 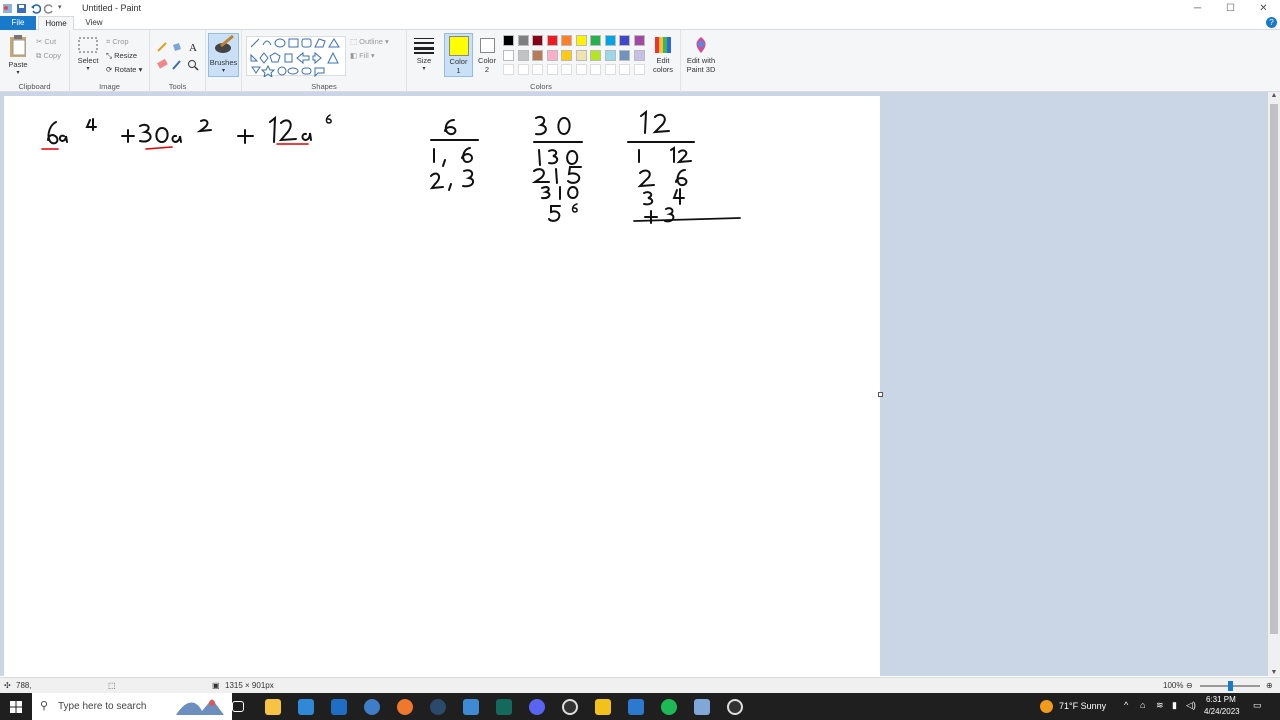 I want to click on task-view-icon, so click(x=238, y=706).